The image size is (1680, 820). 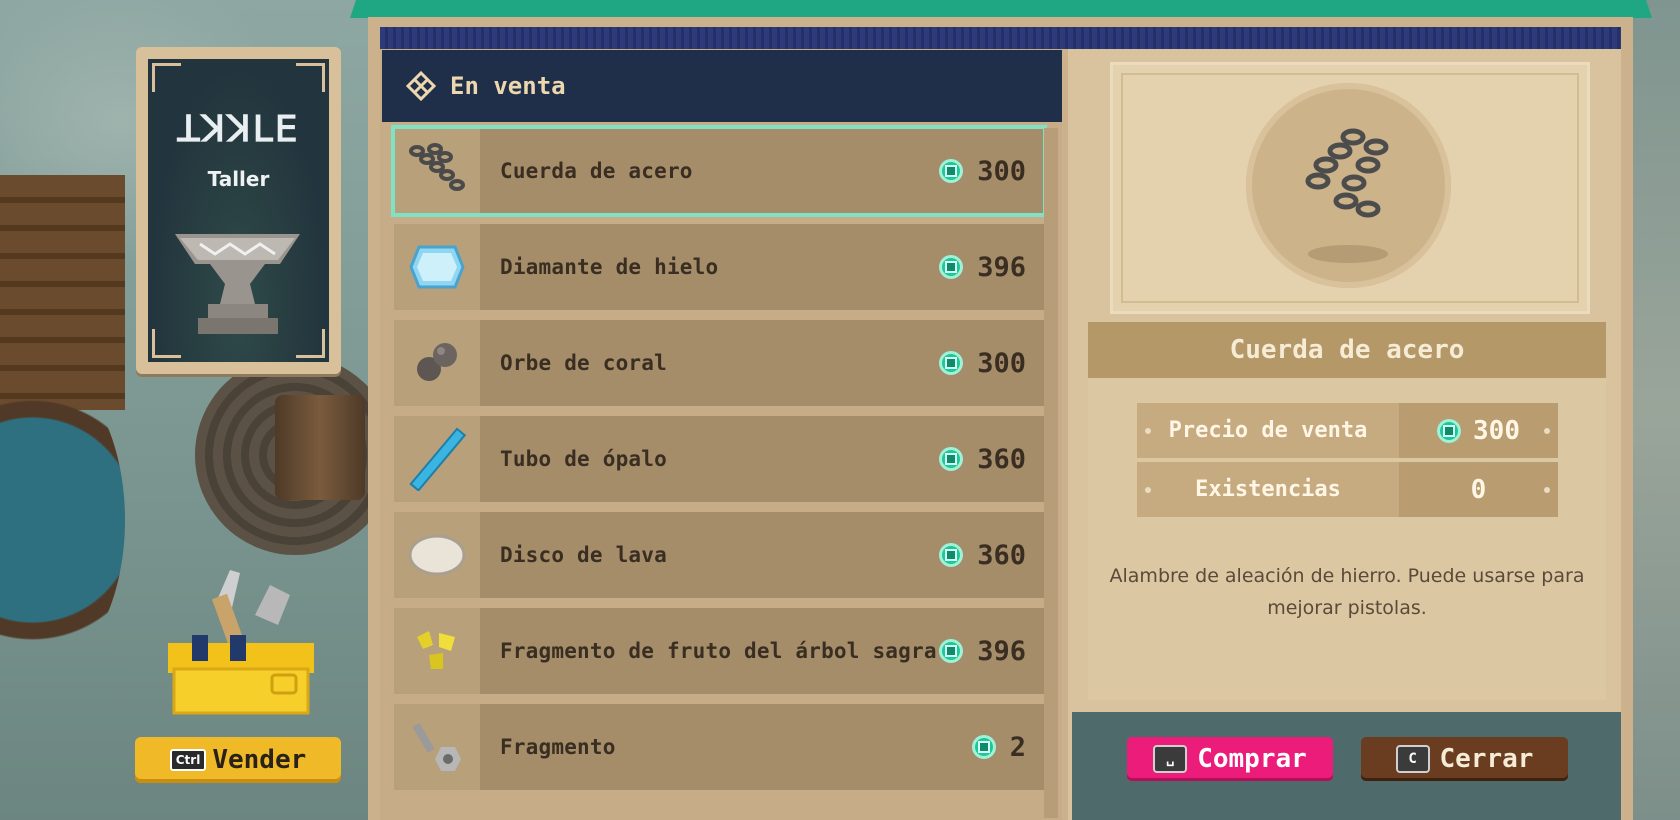 I want to click on sign-glyphs: ꓕꓘꓘꓡꓰ, so click(x=238, y=129).